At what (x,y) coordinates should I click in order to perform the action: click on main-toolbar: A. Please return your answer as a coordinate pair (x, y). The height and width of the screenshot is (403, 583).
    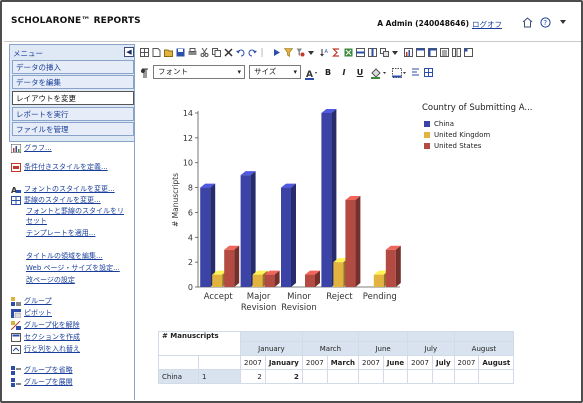
    Looking at the image, I should click on (359, 52).